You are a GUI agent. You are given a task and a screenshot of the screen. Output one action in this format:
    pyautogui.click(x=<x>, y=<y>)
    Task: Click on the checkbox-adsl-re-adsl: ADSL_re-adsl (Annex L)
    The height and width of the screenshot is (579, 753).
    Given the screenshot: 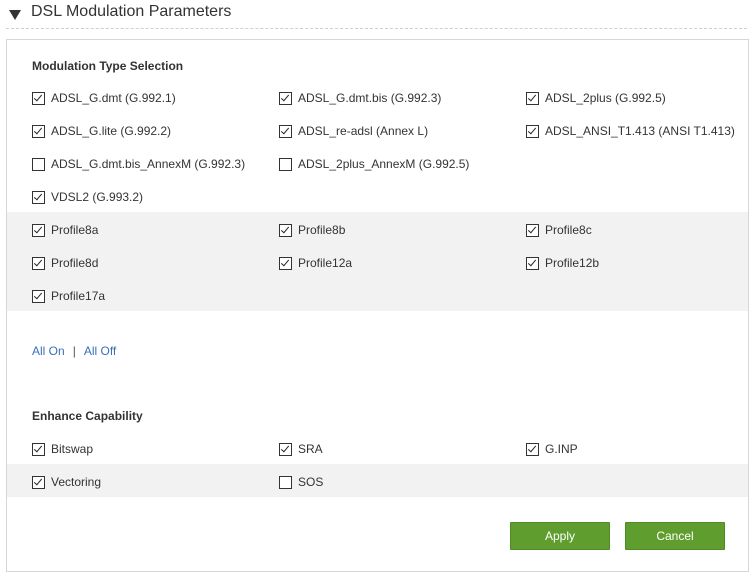 What is the action you would take?
    pyautogui.click(x=353, y=131)
    